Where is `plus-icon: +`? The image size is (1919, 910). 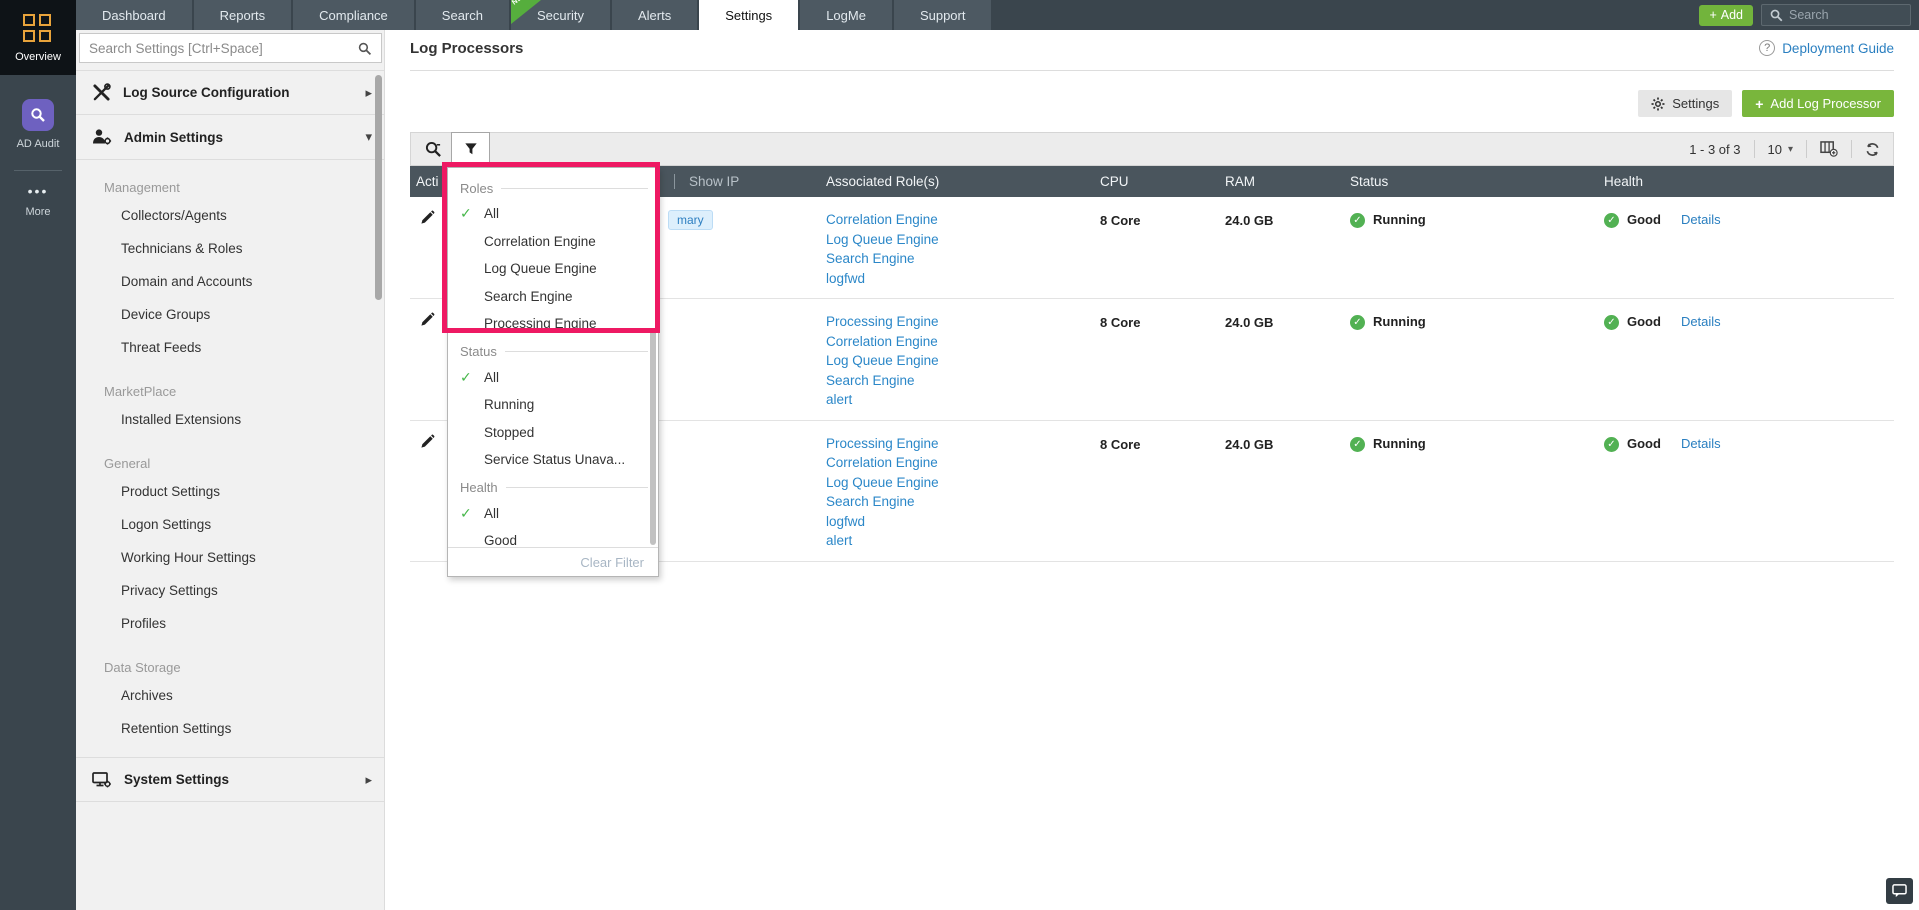
plus-icon: + is located at coordinates (1713, 15).